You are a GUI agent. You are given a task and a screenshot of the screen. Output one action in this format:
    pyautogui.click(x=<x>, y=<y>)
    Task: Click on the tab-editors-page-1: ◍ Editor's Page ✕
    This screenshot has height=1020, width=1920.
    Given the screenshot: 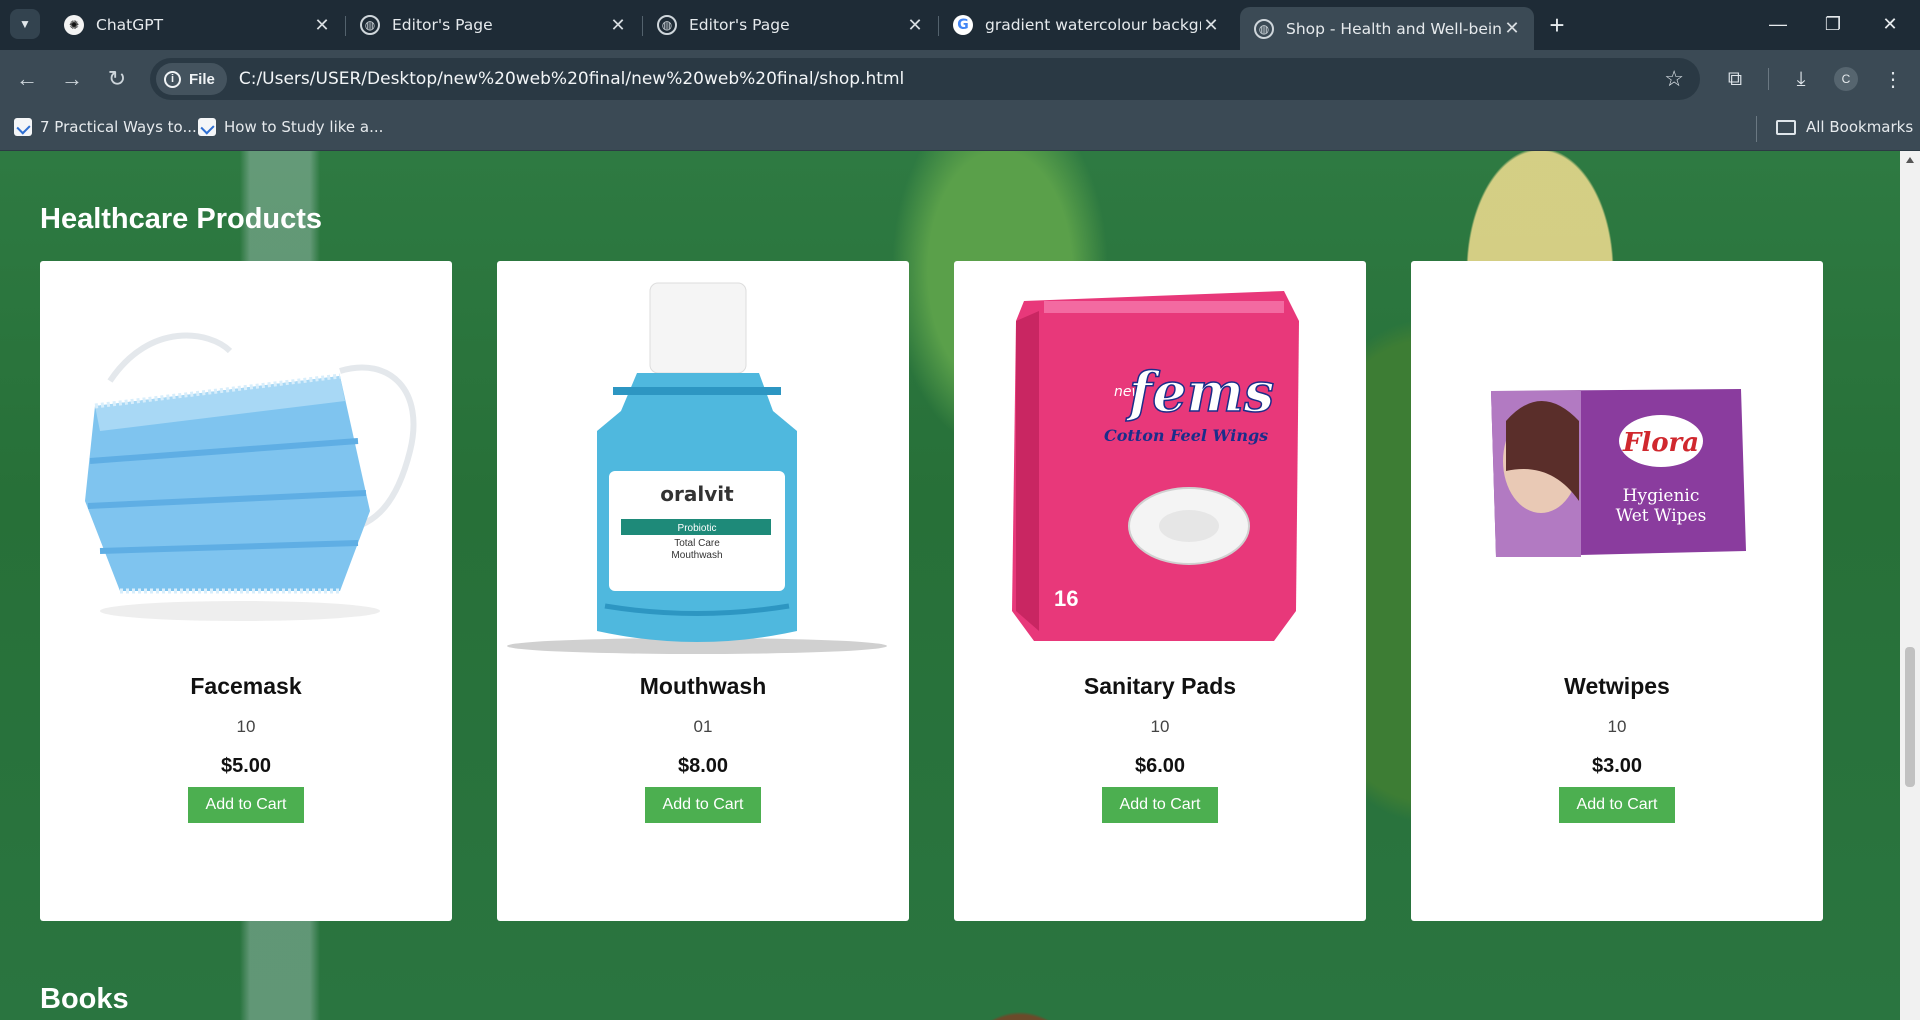 What is the action you would take?
    pyautogui.click(x=493, y=25)
    